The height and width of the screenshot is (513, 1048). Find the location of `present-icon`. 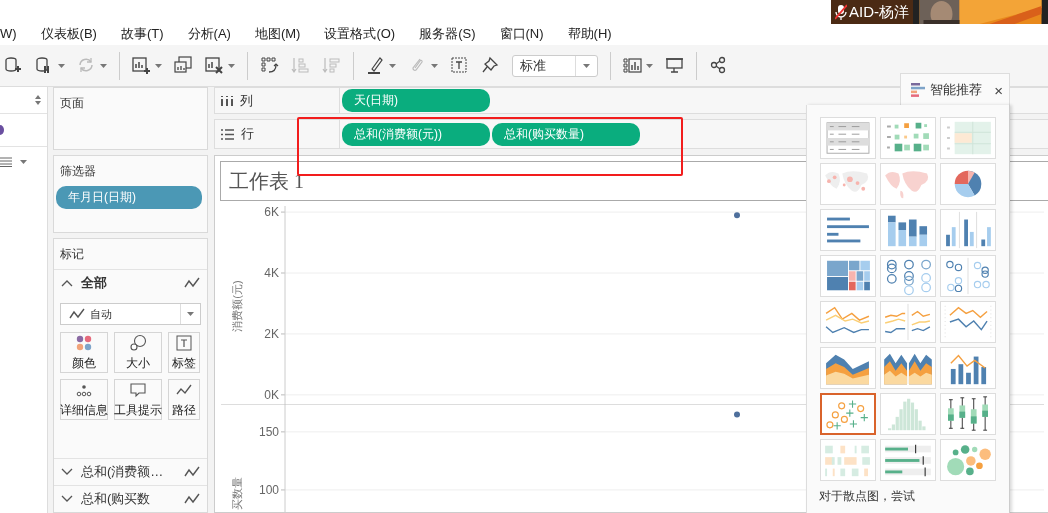

present-icon is located at coordinates (674, 65).